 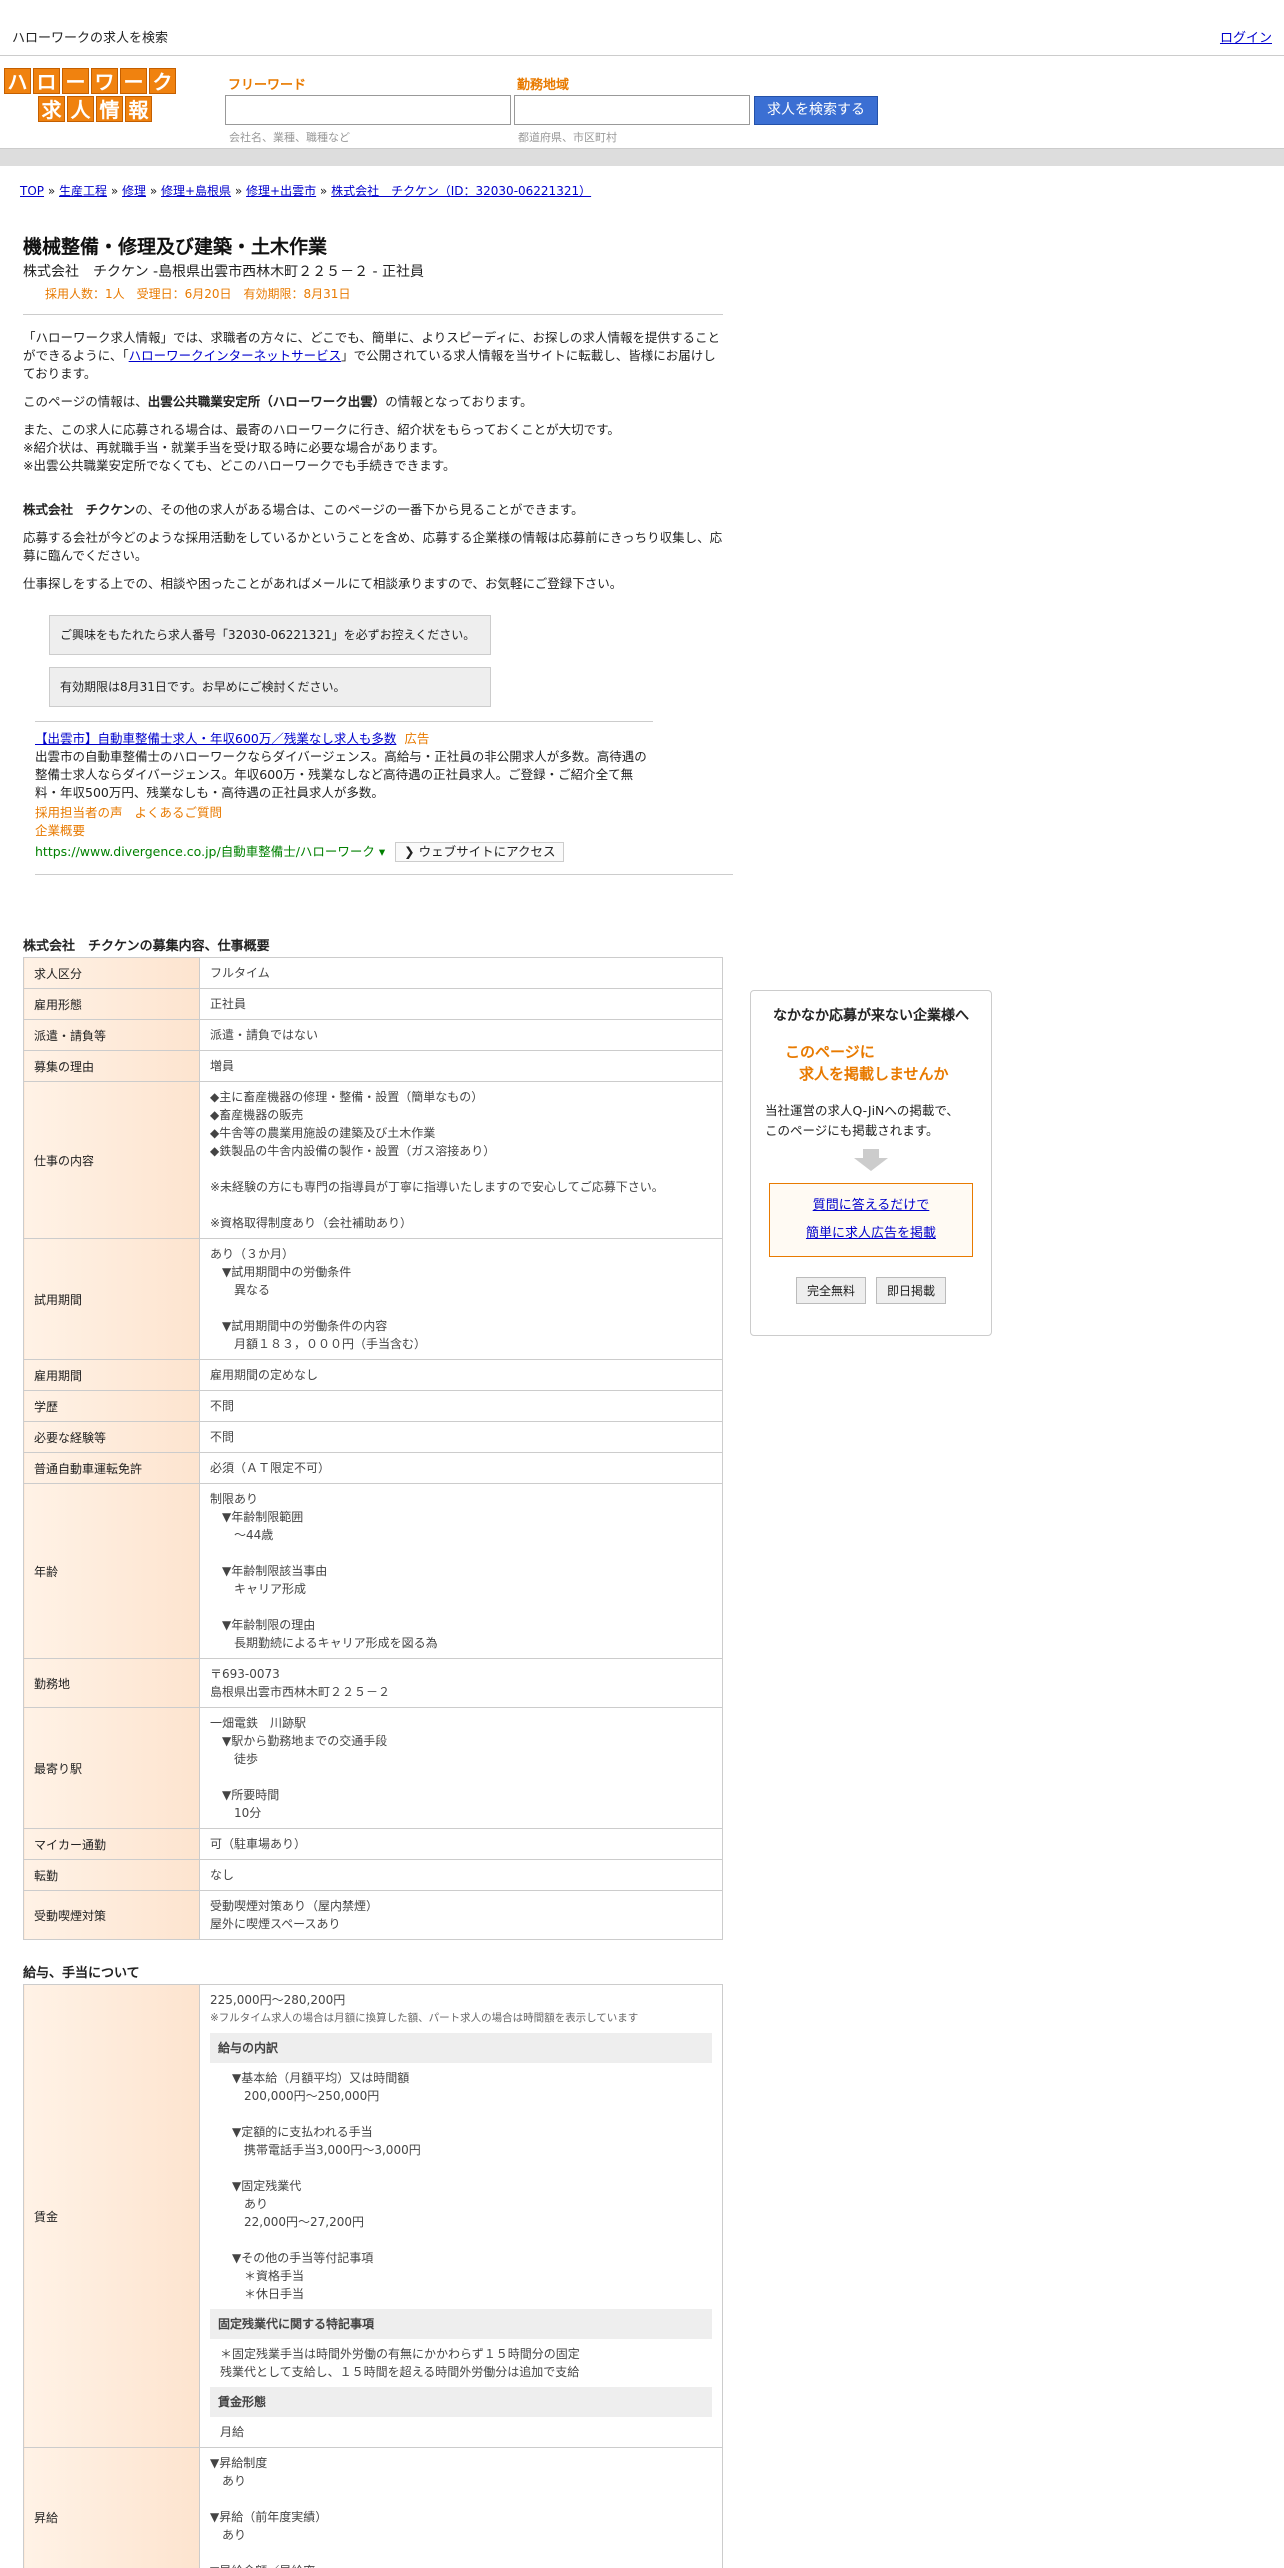 What do you see at coordinates (871, 1160) in the screenshot?
I see `arrow-down-icon` at bounding box center [871, 1160].